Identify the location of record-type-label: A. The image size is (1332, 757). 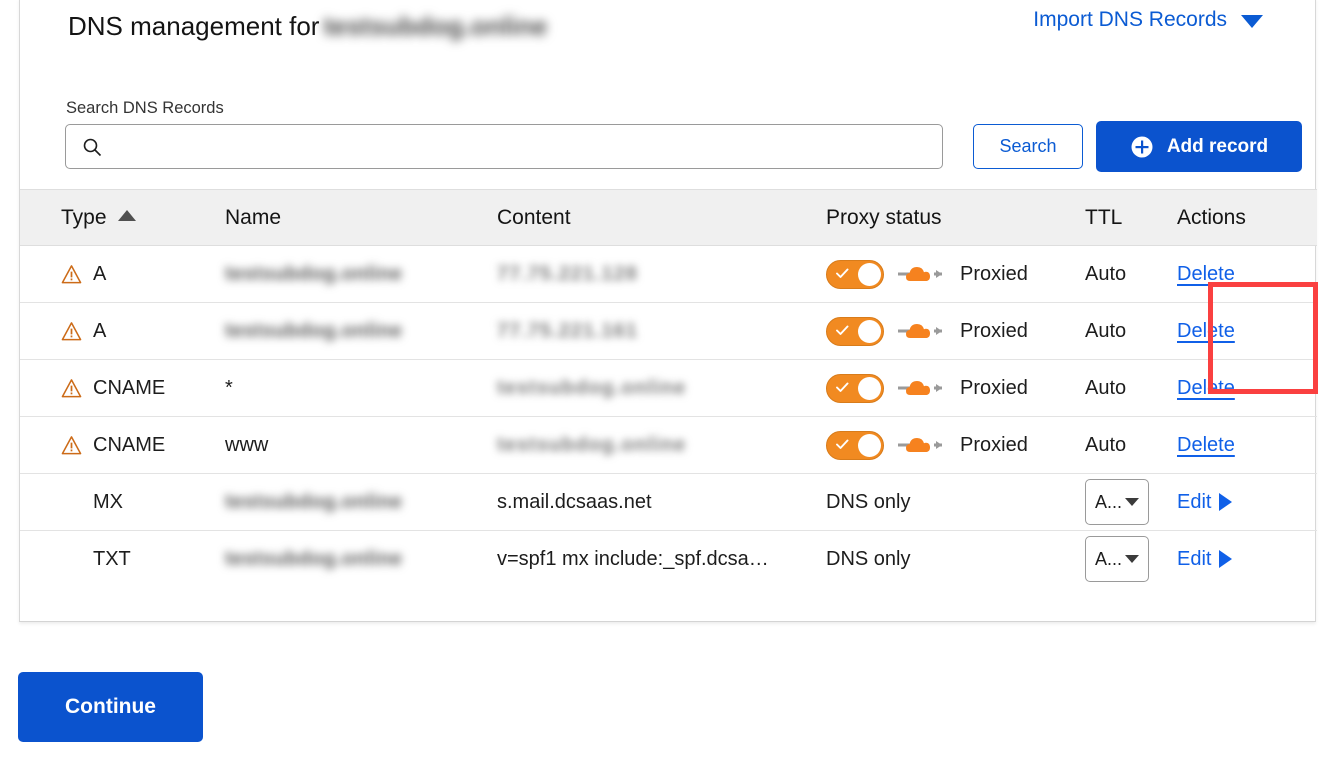
(100, 330).